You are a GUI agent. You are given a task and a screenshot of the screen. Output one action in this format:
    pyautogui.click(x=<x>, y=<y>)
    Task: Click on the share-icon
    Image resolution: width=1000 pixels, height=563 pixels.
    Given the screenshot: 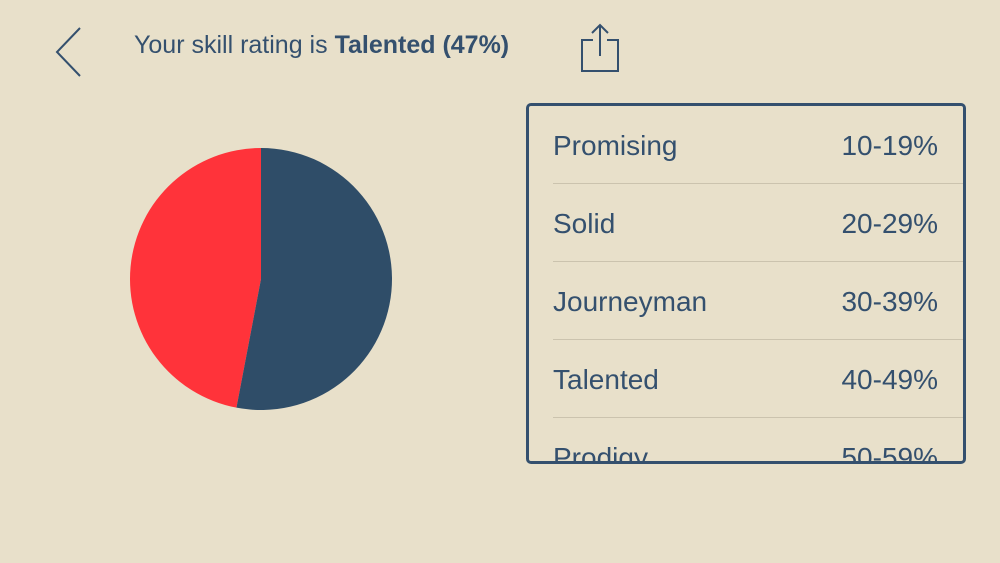 What is the action you would take?
    pyautogui.click(x=600, y=47)
    